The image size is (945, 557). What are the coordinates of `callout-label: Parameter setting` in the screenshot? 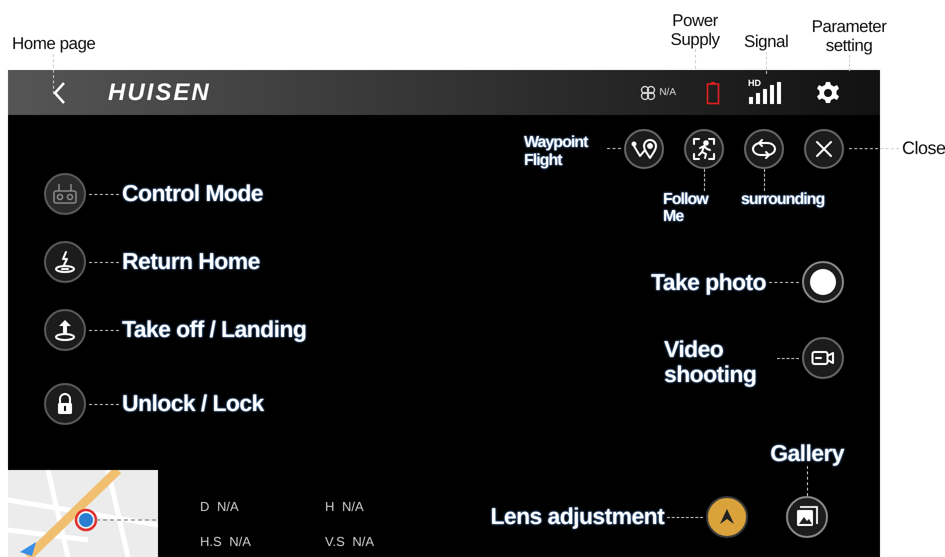 It's located at (849, 37).